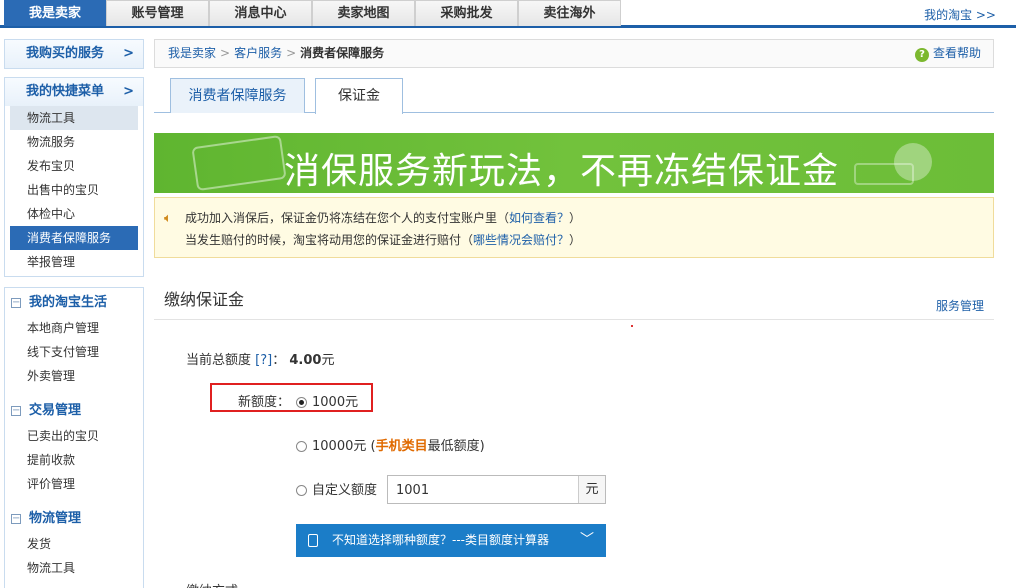 Image resolution: width=1016 pixels, height=588 pixels. I want to click on total-help-link: [?], so click(263, 360).